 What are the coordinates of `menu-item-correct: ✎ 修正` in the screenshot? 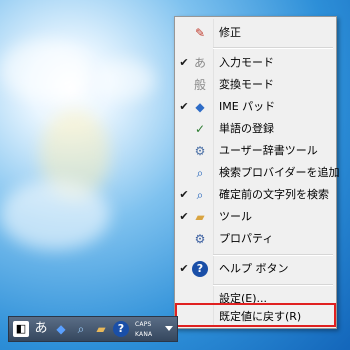 It's located at (255, 33).